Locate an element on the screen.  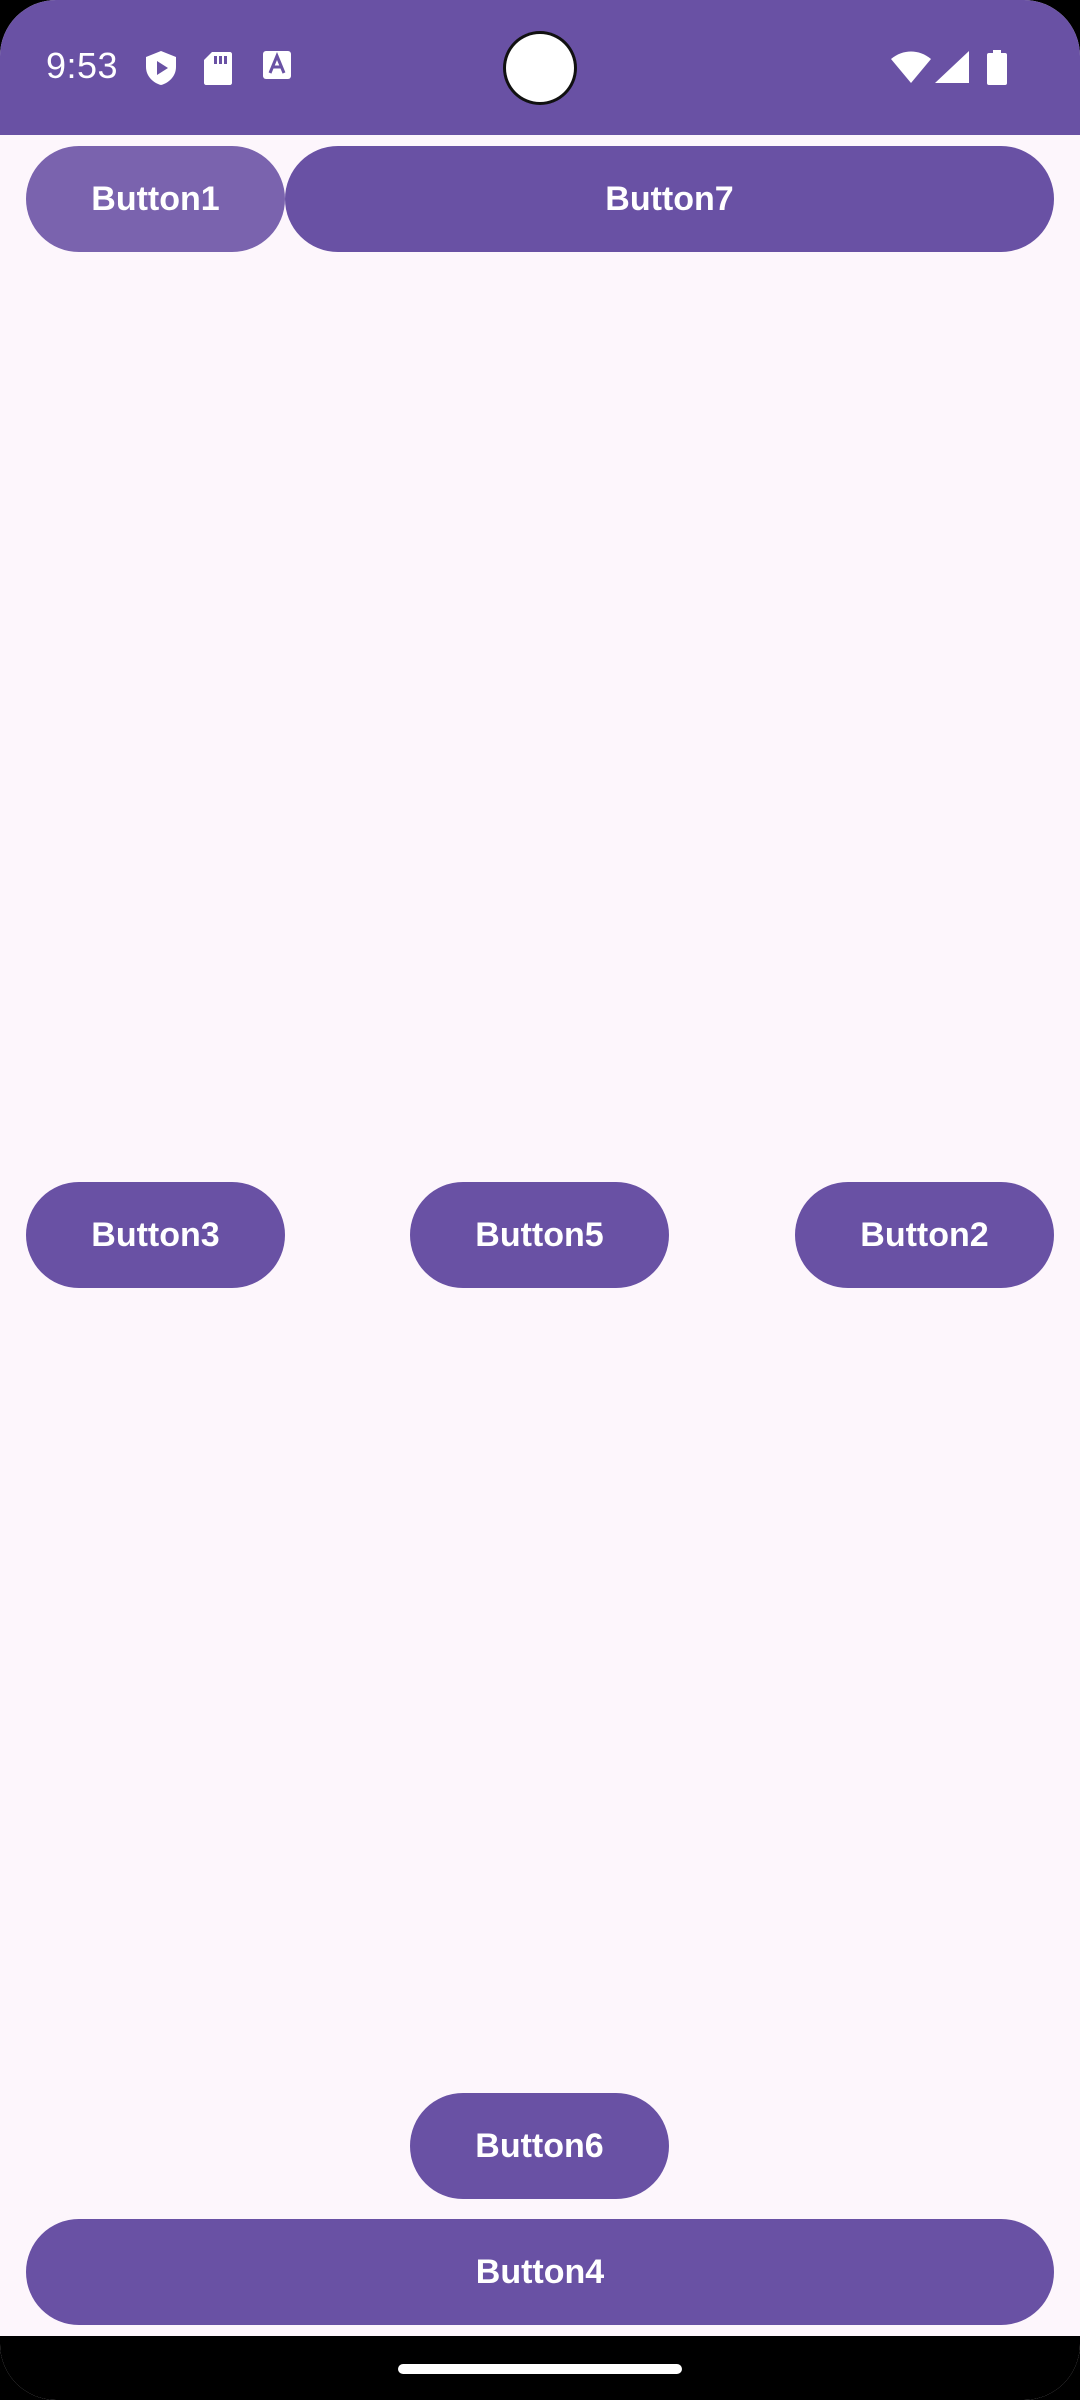
text-a-icon is located at coordinates (279, 68).